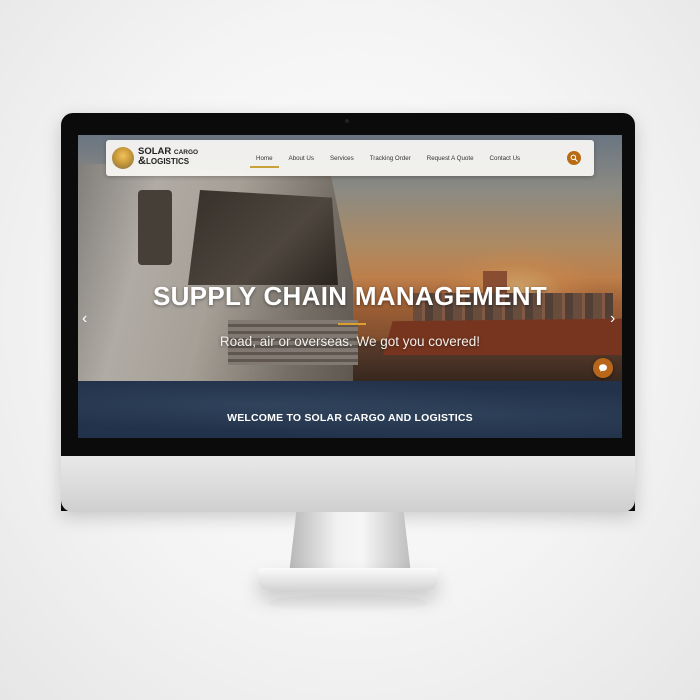  Describe the element at coordinates (350, 296) in the screenshot. I see `hero-title: SUPPLY CHAIN MANAGEMENT` at that location.